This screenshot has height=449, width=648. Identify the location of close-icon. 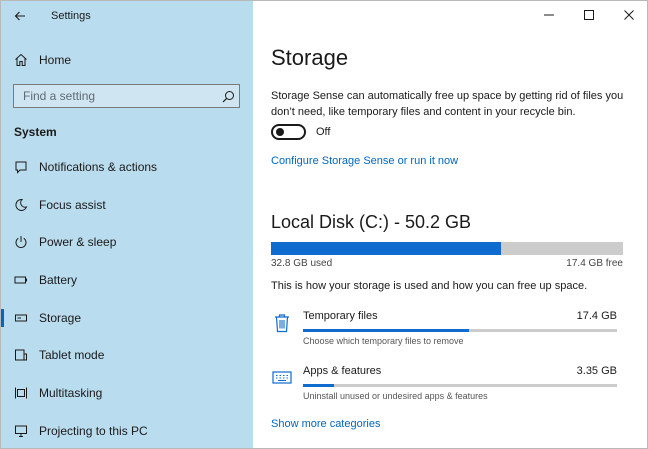
(629, 15).